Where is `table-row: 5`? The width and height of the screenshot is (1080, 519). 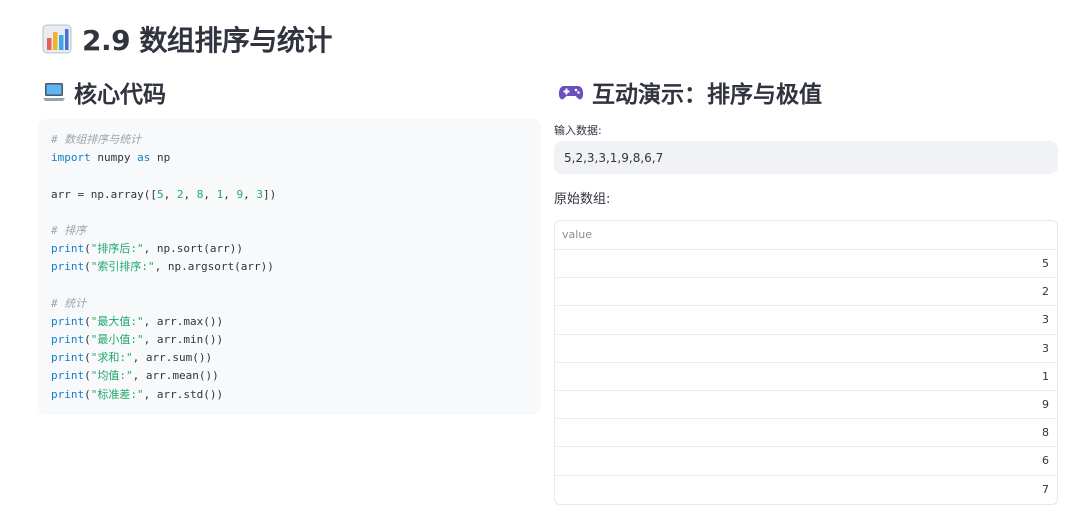
table-row: 5 is located at coordinates (806, 264).